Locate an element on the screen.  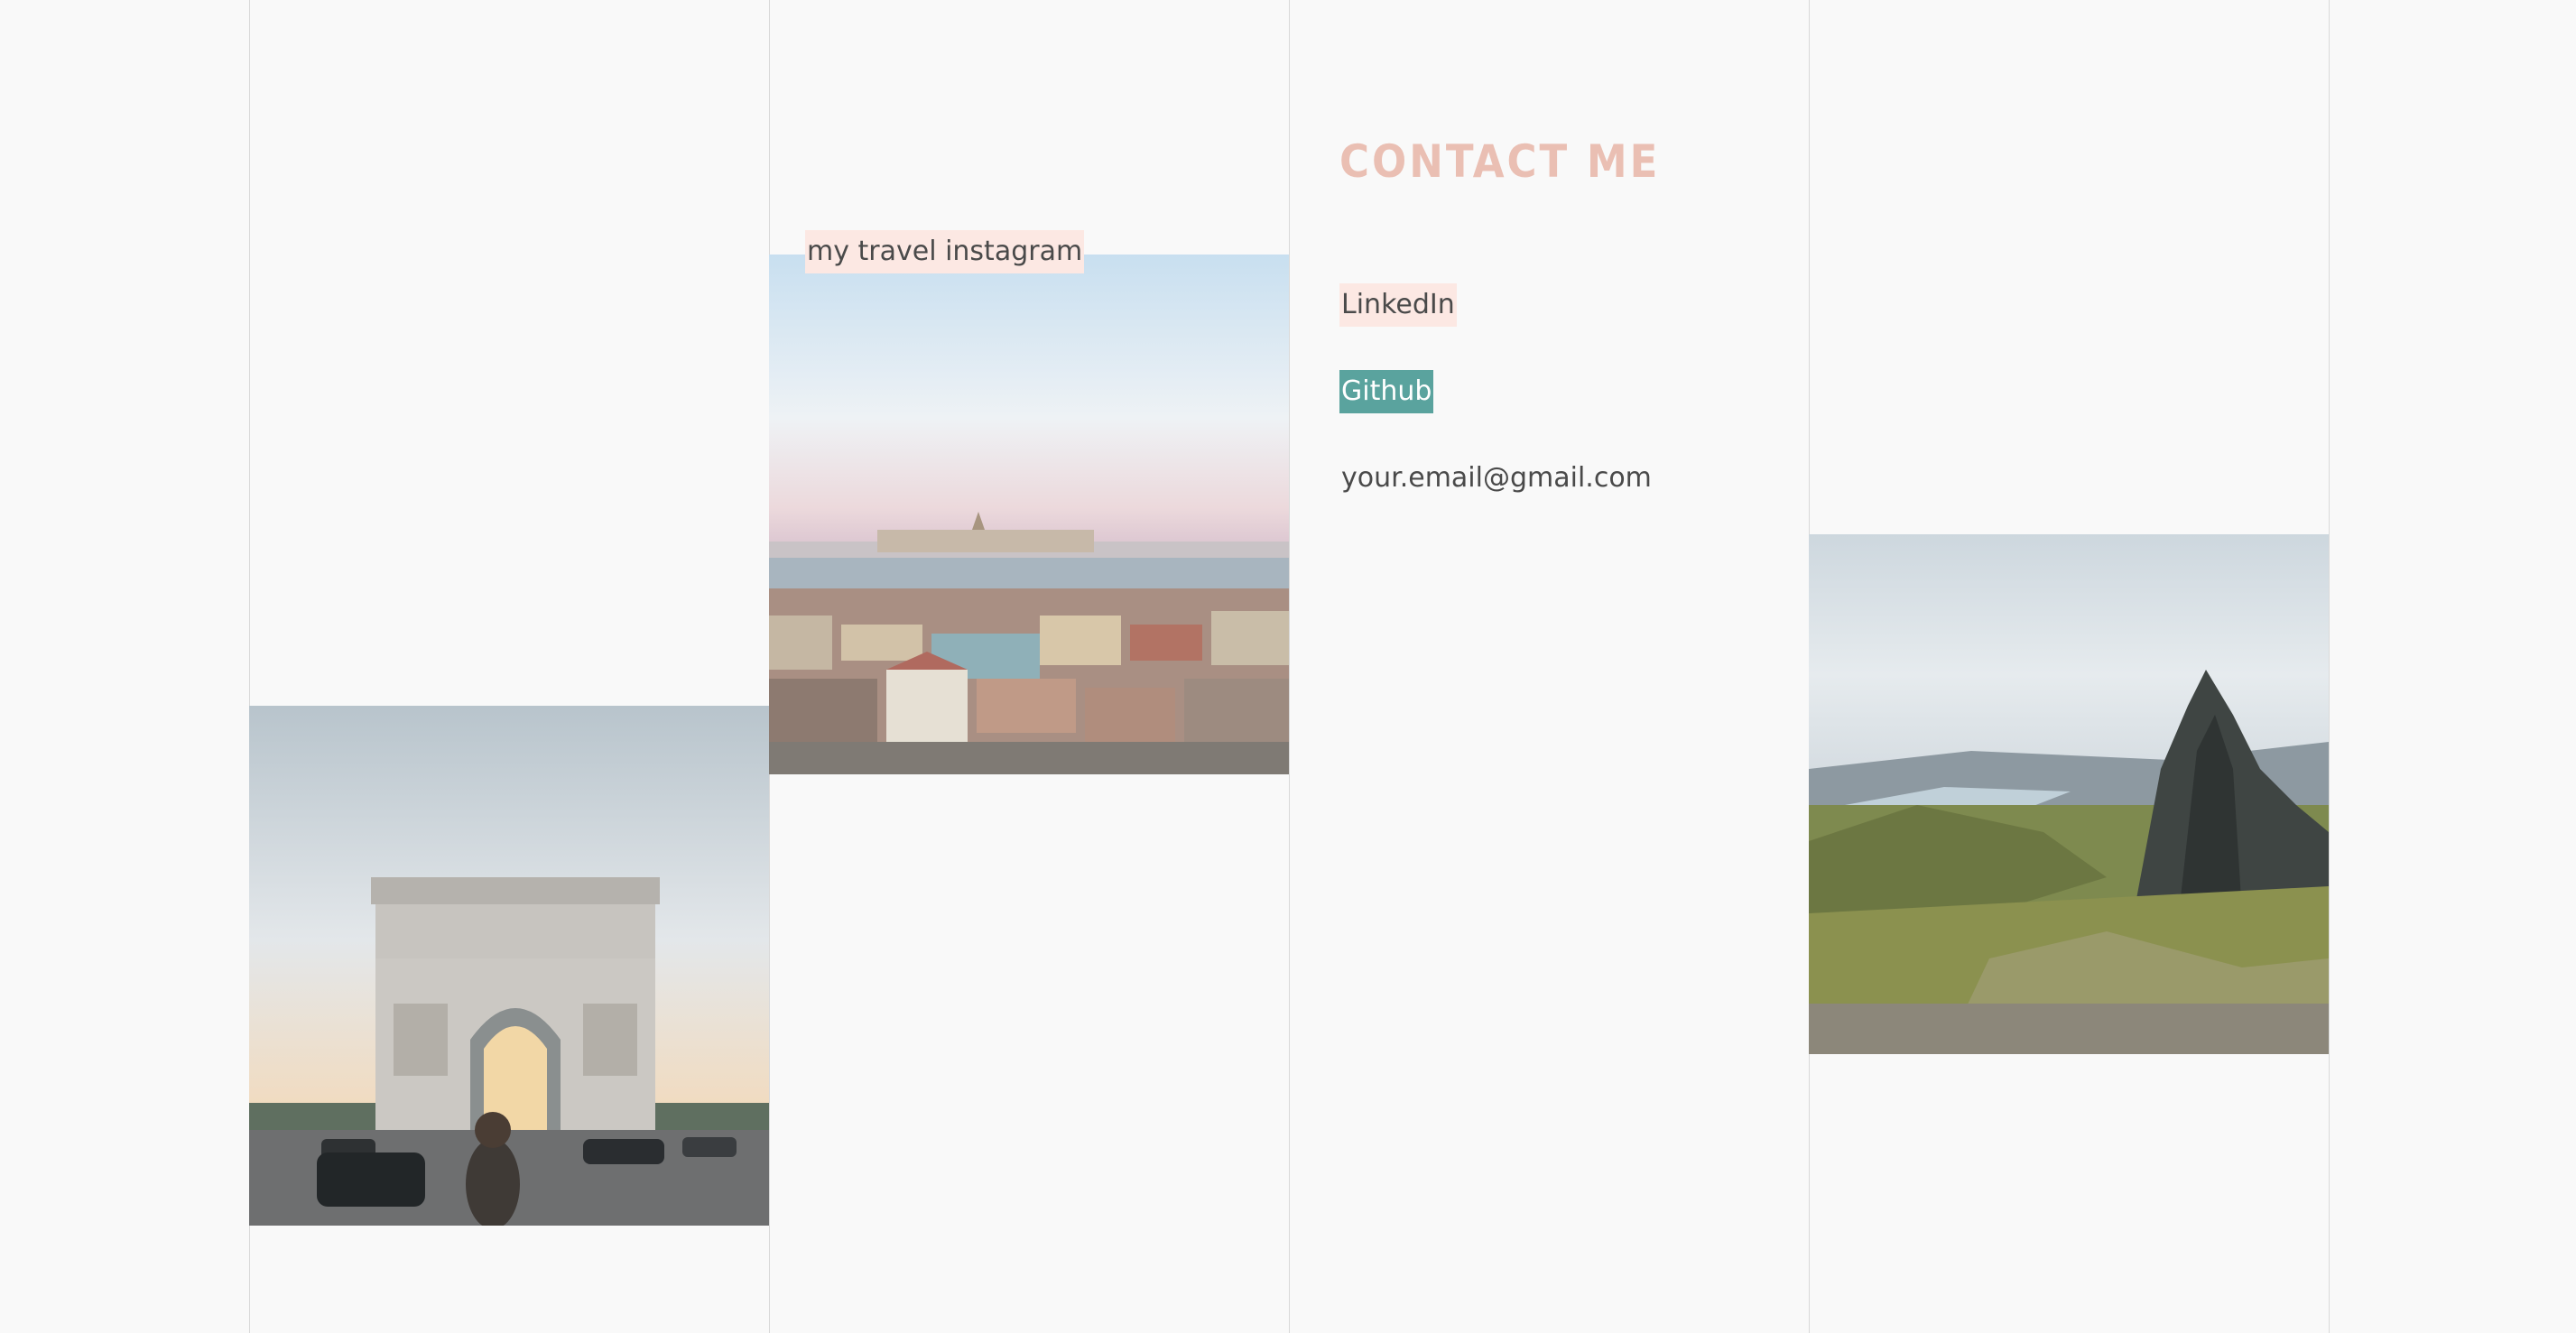
contact-heading: CONTACT ME is located at coordinates (1500, 161).